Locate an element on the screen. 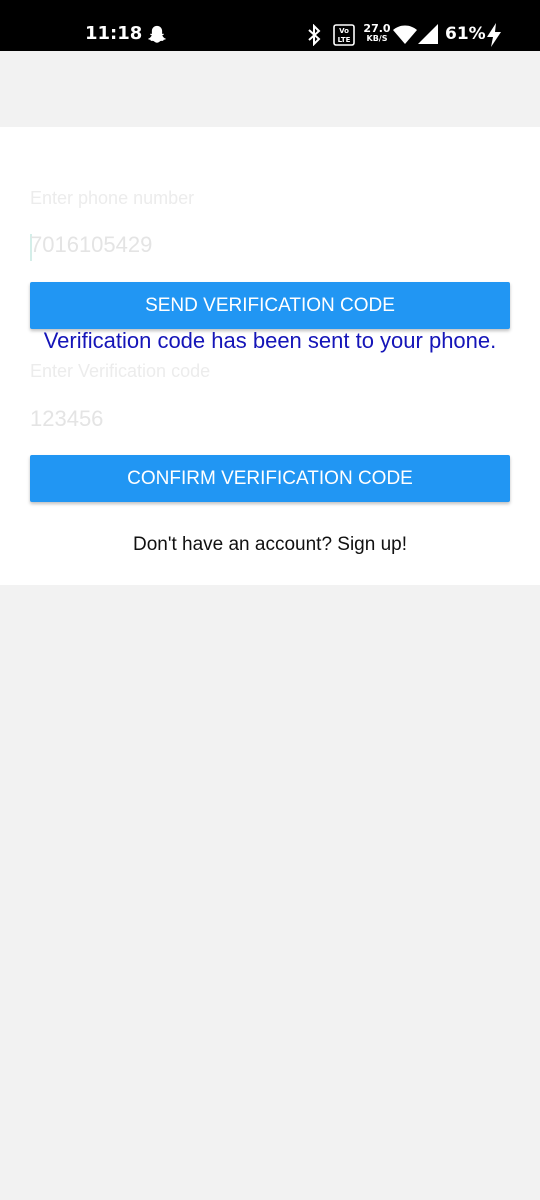 This screenshot has height=1200, width=540. verification-code-label: Enter Verification code is located at coordinates (120, 371).